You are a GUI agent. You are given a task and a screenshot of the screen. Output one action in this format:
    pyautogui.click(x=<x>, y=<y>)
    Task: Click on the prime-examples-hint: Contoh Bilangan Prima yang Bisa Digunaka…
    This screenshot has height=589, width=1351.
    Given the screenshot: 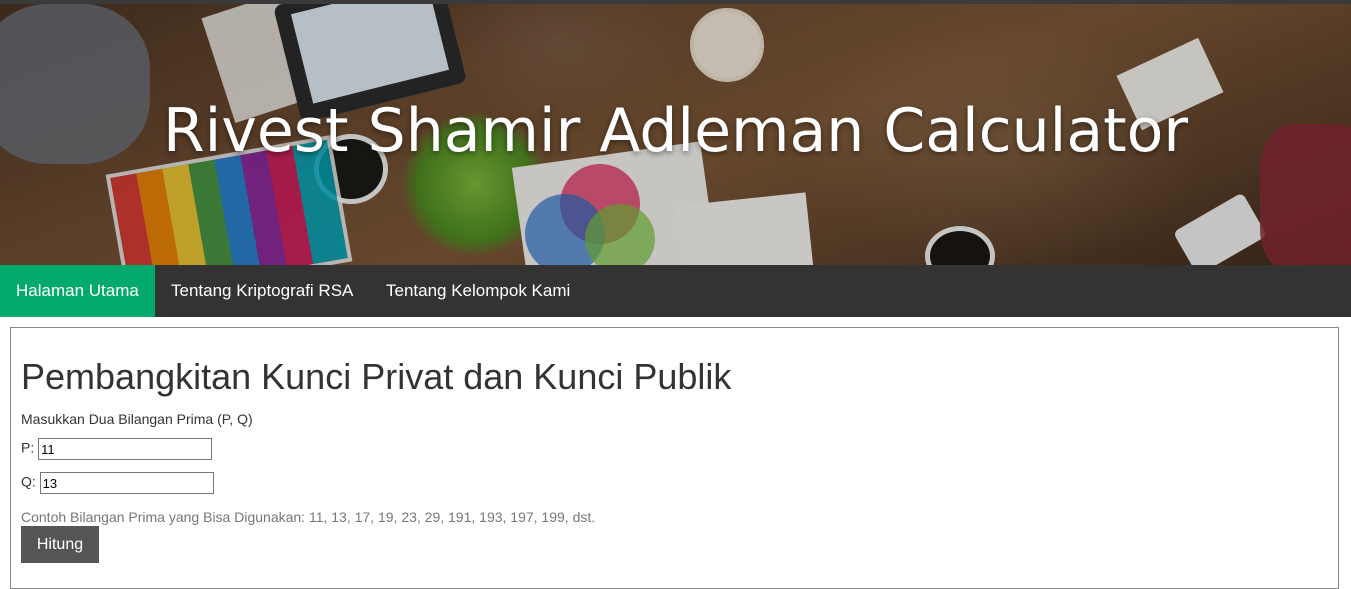 What is the action you would take?
    pyautogui.click(x=308, y=517)
    